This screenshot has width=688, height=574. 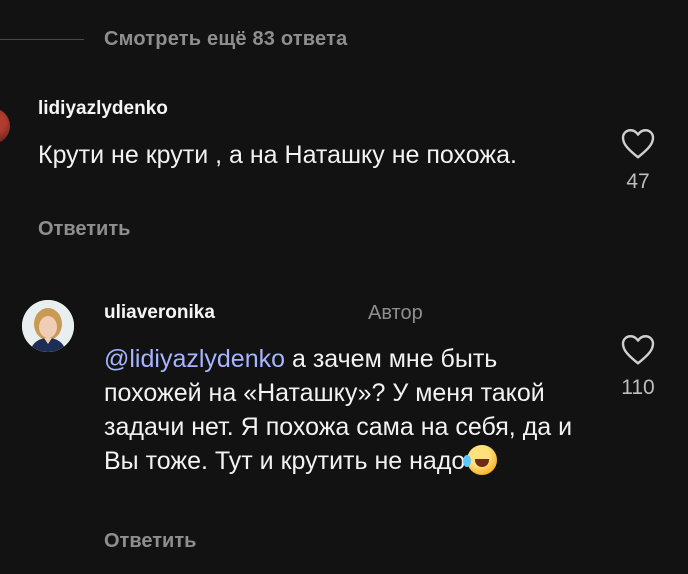 What do you see at coordinates (277, 155) in the screenshot?
I see `comment-text: Крути не крути , а на Наташку не похожа.` at bounding box center [277, 155].